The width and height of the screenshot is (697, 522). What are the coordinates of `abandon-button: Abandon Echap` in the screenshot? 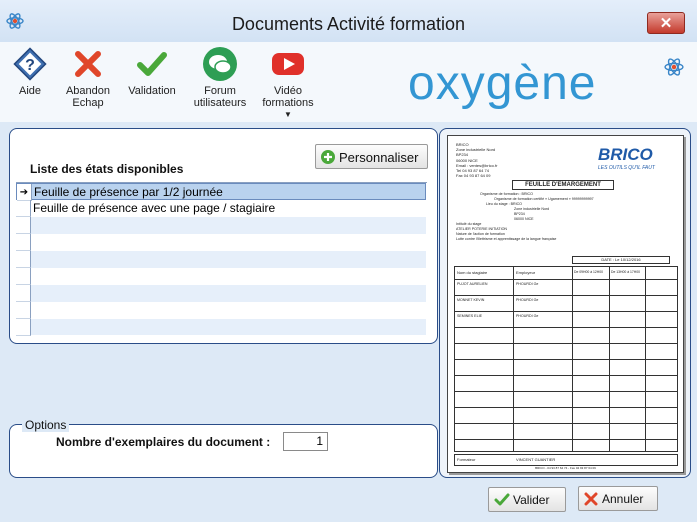 It's located at (88, 77).